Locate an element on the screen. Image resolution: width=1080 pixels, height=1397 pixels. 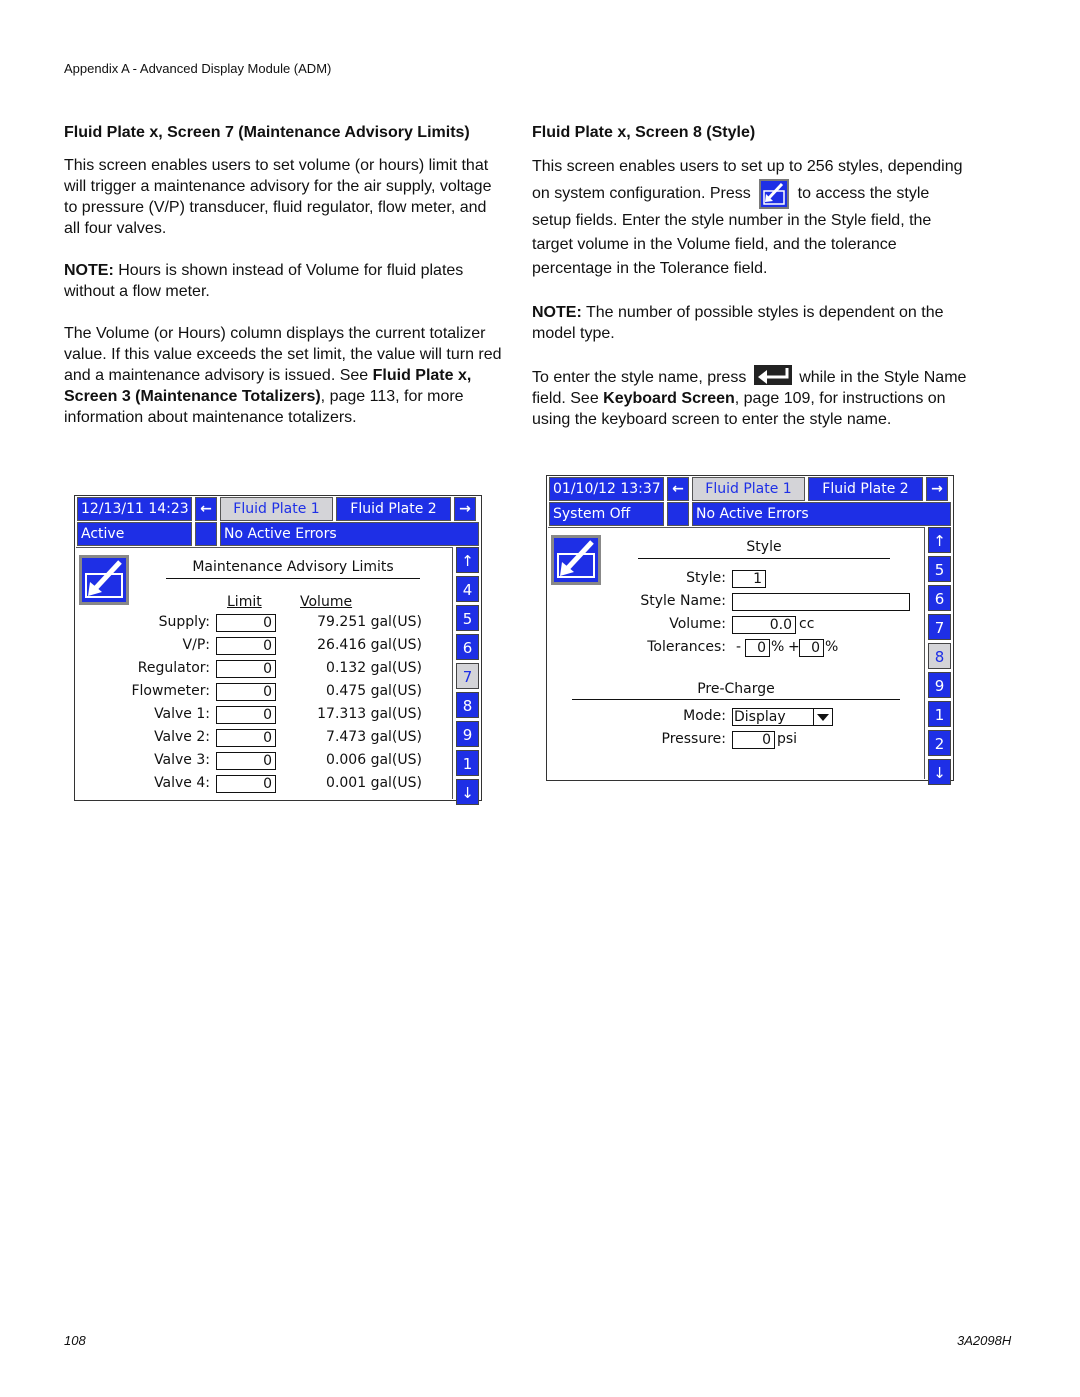
tolerances-label: Tolerances: is located at coordinates (686, 647).